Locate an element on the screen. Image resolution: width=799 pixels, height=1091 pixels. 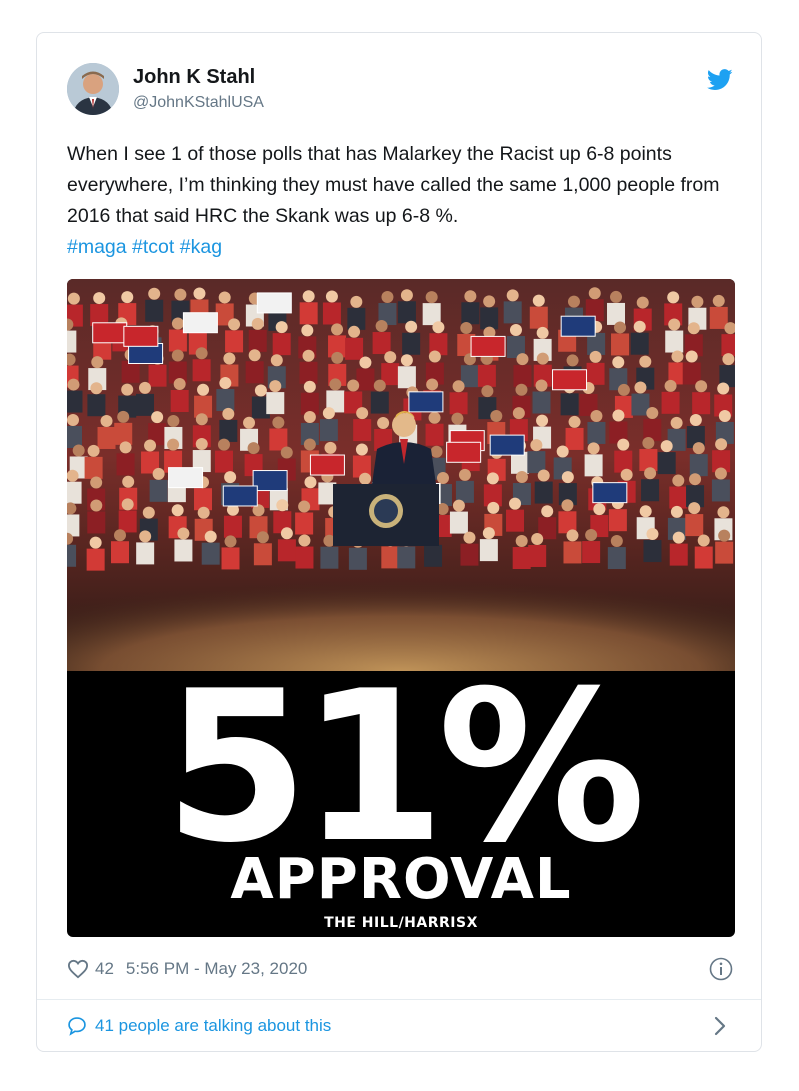
info-icon is located at coordinates (721, 969).